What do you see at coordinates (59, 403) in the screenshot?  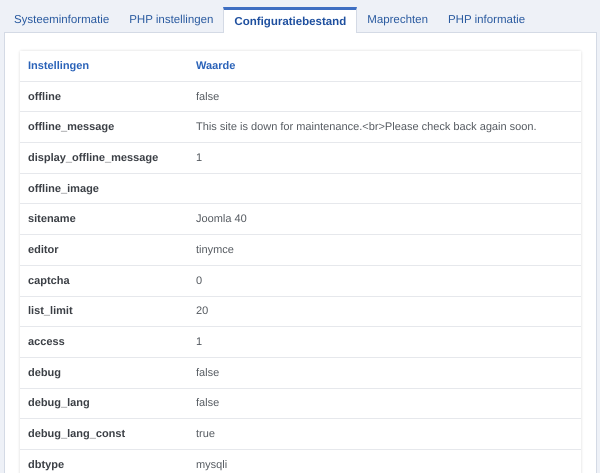 I see `setting-name: debug_lang` at bounding box center [59, 403].